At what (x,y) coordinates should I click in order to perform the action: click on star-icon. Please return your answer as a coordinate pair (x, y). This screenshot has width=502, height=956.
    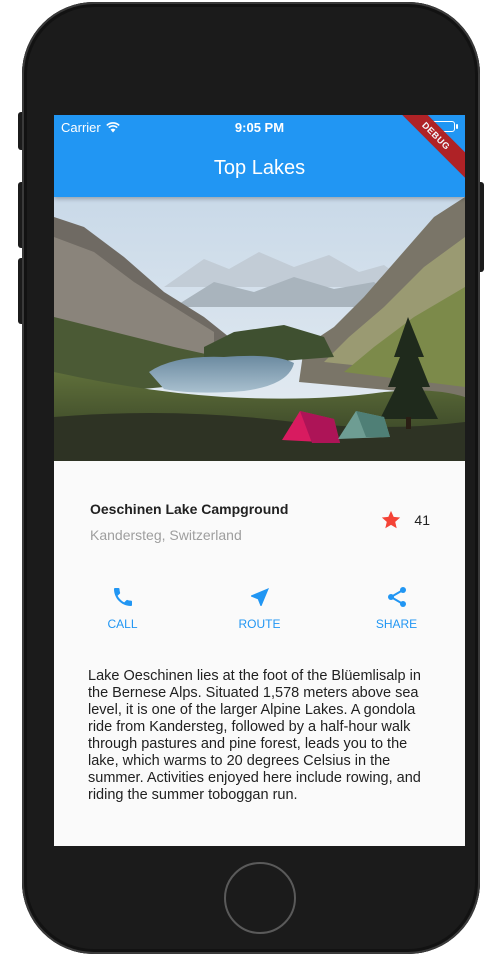
    Looking at the image, I should click on (391, 520).